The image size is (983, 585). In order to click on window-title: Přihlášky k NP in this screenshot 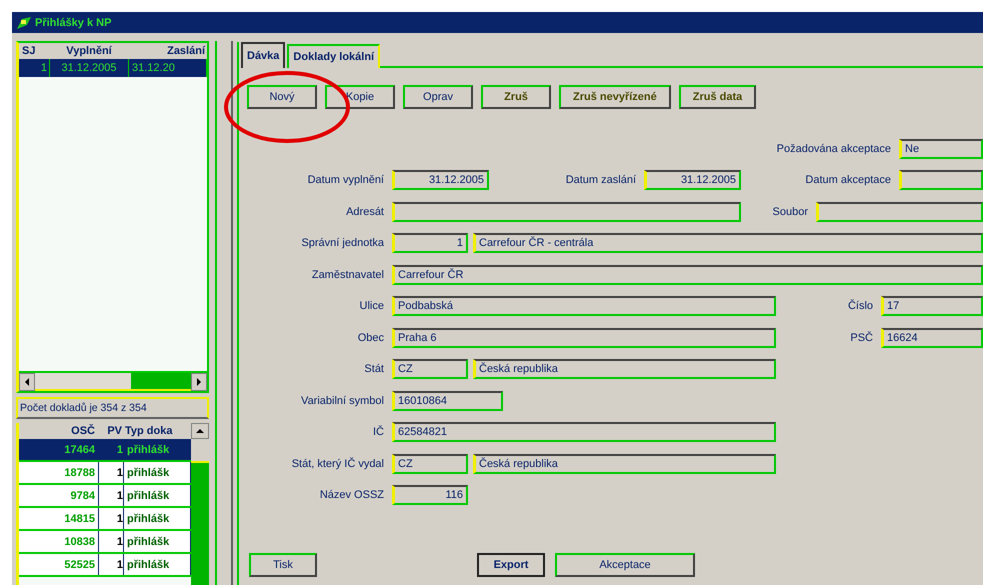, I will do `click(73, 22)`.